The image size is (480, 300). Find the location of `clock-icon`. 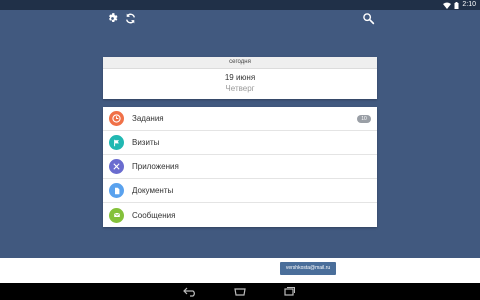

clock-icon is located at coordinates (116, 118).